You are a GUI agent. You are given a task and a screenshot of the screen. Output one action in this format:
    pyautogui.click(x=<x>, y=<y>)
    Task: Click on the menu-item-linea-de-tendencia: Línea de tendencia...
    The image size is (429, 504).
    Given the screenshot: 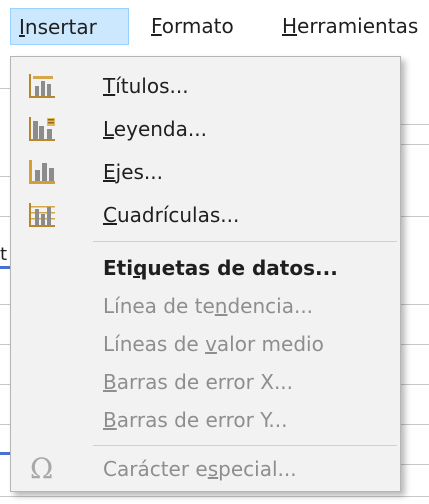 What is the action you would take?
    pyautogui.click(x=205, y=306)
    